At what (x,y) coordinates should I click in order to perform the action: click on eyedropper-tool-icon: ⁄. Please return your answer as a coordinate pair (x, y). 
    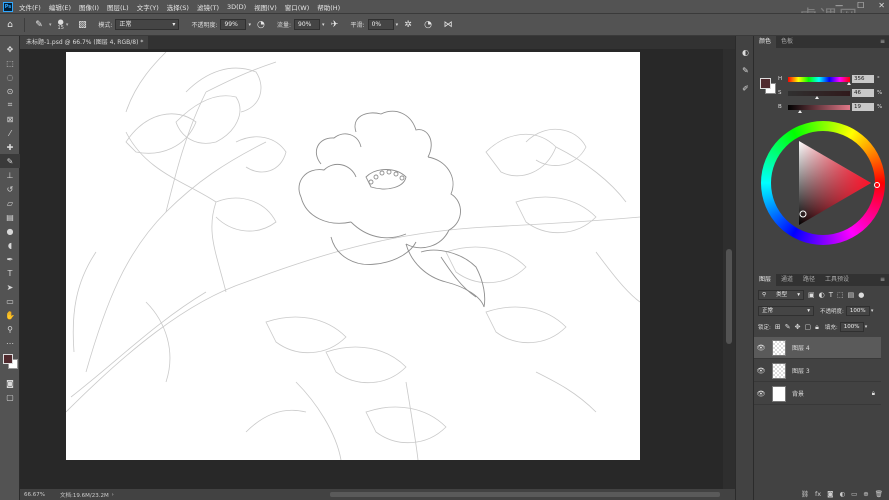
    Looking at the image, I should click on (10, 133).